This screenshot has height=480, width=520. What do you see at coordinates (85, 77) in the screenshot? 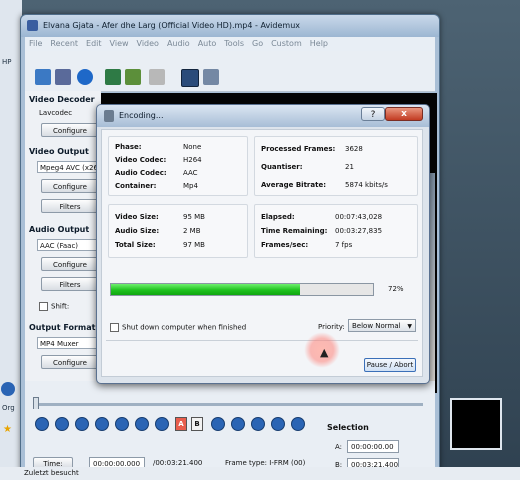
I see `info-icon` at bounding box center [85, 77].